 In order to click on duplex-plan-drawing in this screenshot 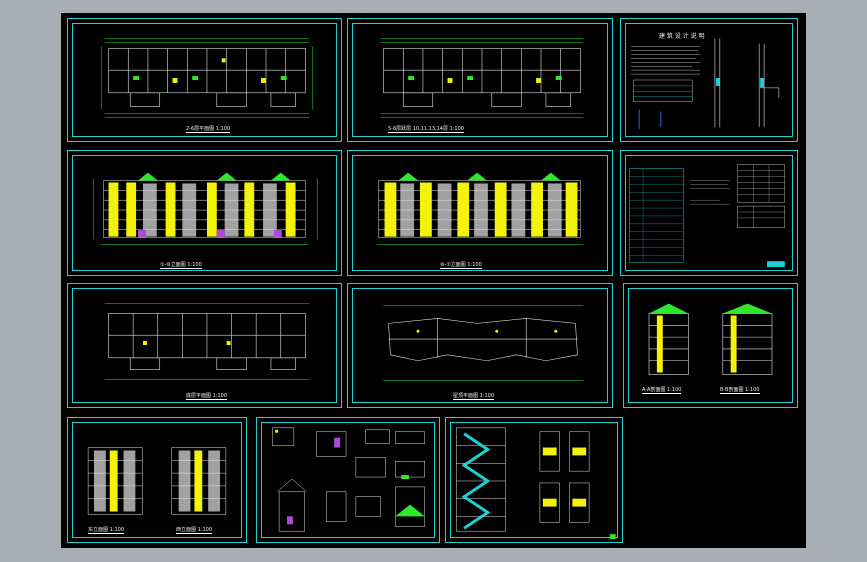, I will do `click(482, 78)`.